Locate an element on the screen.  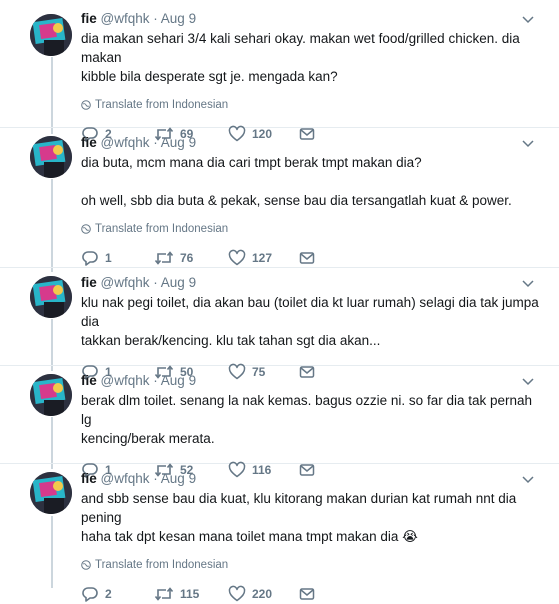
retweet-count: 115 is located at coordinates (190, 594).